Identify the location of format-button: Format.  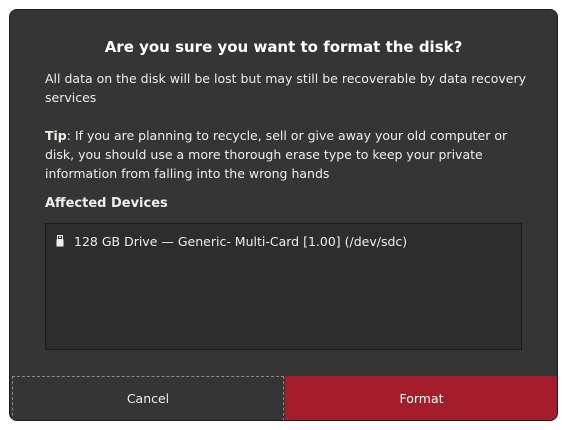
(421, 398).